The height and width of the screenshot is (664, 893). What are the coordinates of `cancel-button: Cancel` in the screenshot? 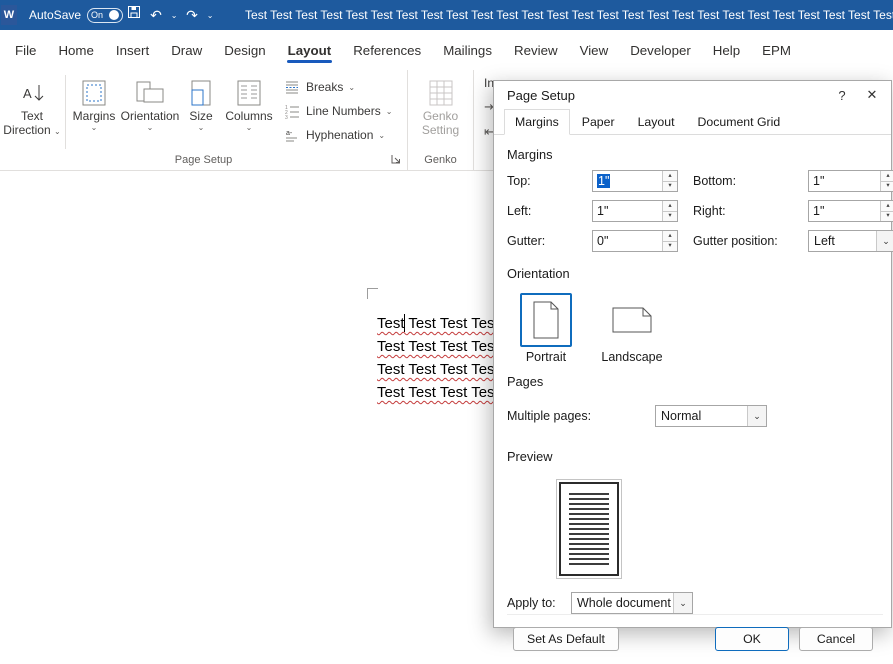 It's located at (836, 639).